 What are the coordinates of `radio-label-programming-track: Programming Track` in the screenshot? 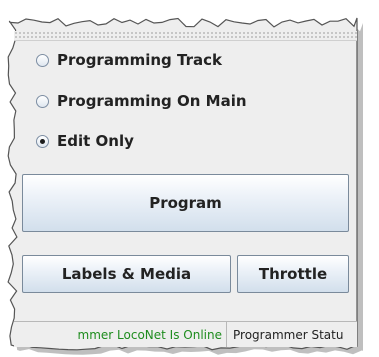 It's located at (139, 60).